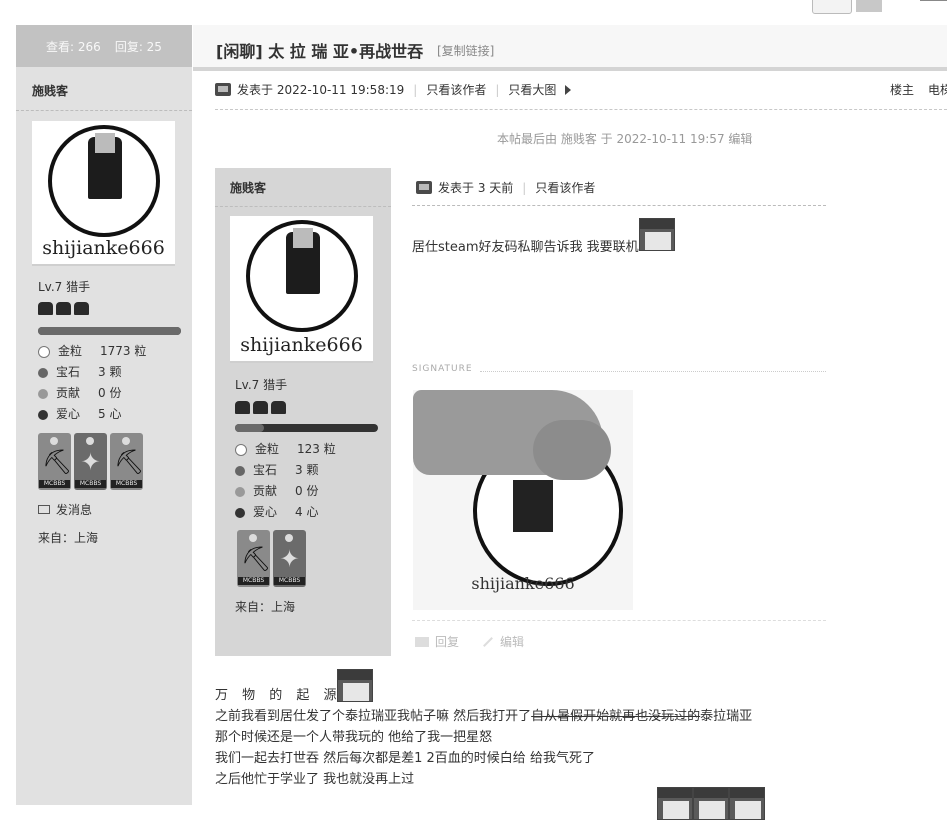 The image size is (947, 820). Describe the element at coordinates (869, 6) in the screenshot. I see `toolbar-icon-dark` at that location.